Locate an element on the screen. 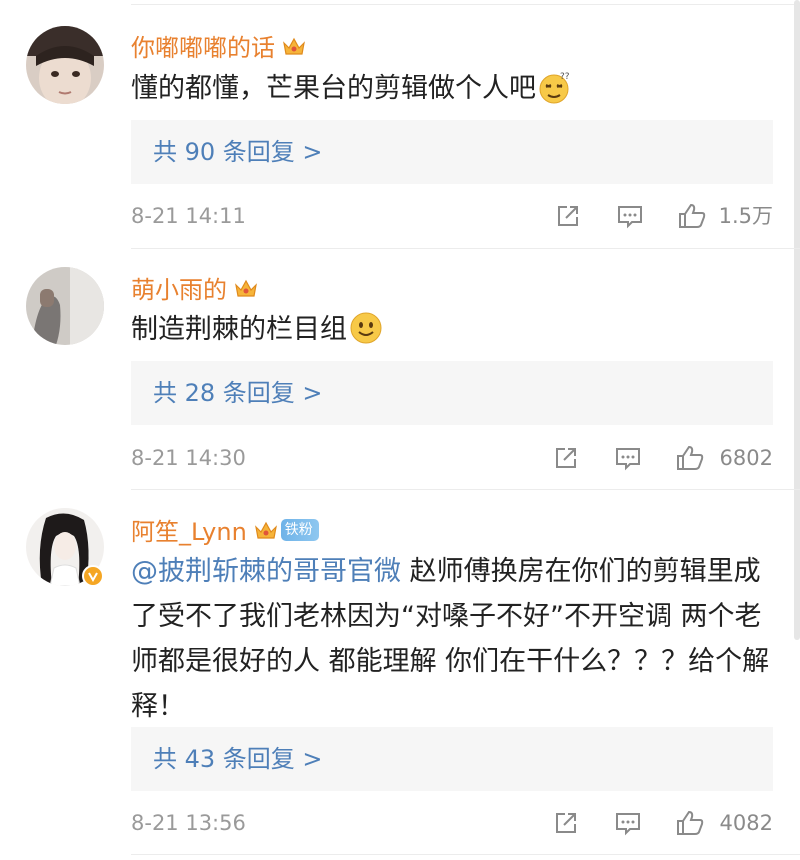 This screenshot has width=800, height=860. reply-count-label: 共 28 条回复 > is located at coordinates (238, 393).